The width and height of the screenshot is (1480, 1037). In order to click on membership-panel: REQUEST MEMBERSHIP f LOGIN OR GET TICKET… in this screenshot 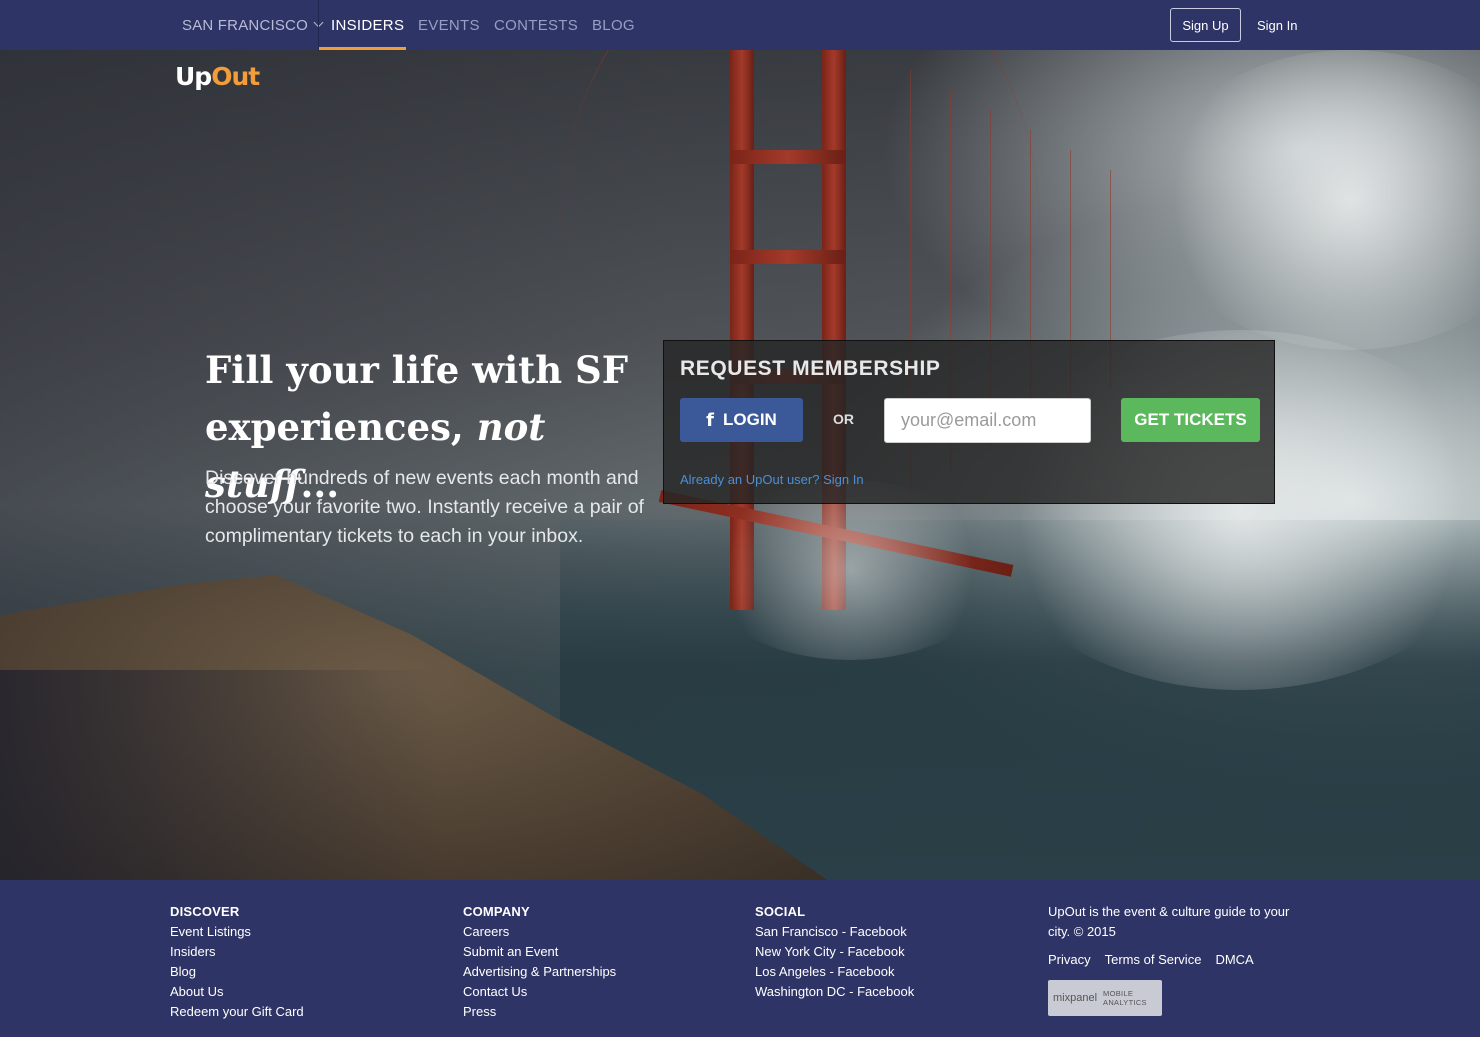, I will do `click(969, 422)`.